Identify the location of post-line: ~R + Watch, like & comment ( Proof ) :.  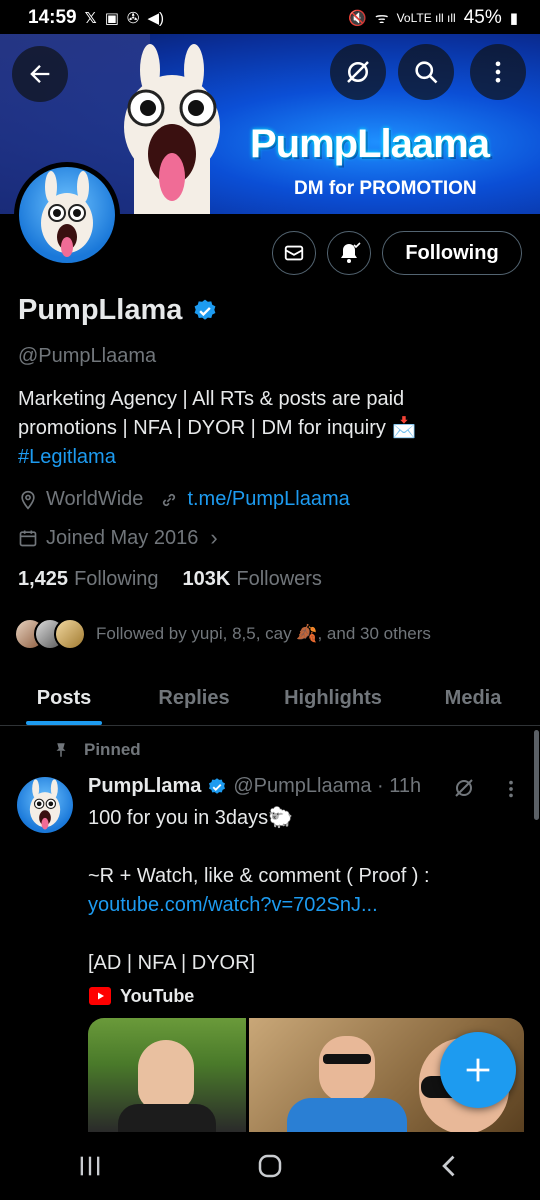
(259, 876).